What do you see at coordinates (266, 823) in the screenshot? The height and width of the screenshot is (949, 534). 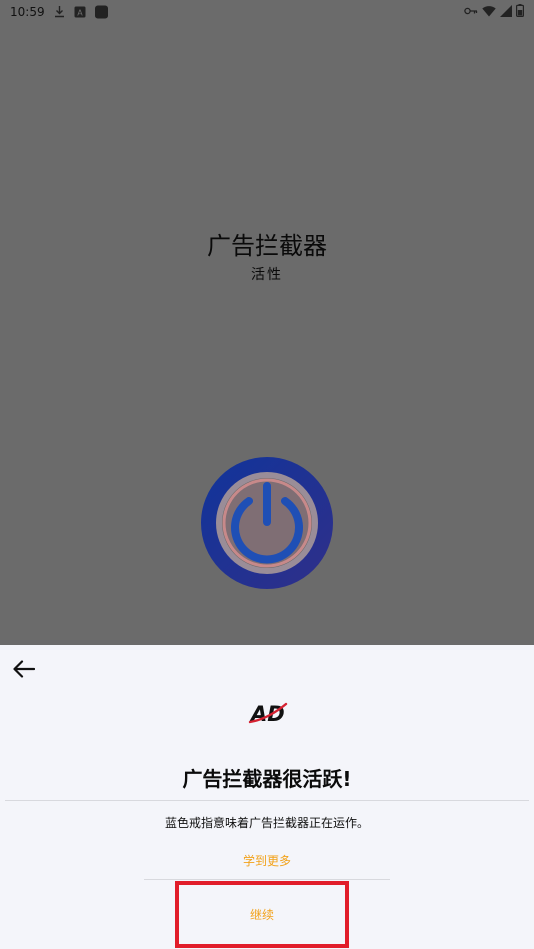 I see `sheet-description: 蓝色戒指意味着广告拦截器正在运作。` at bounding box center [266, 823].